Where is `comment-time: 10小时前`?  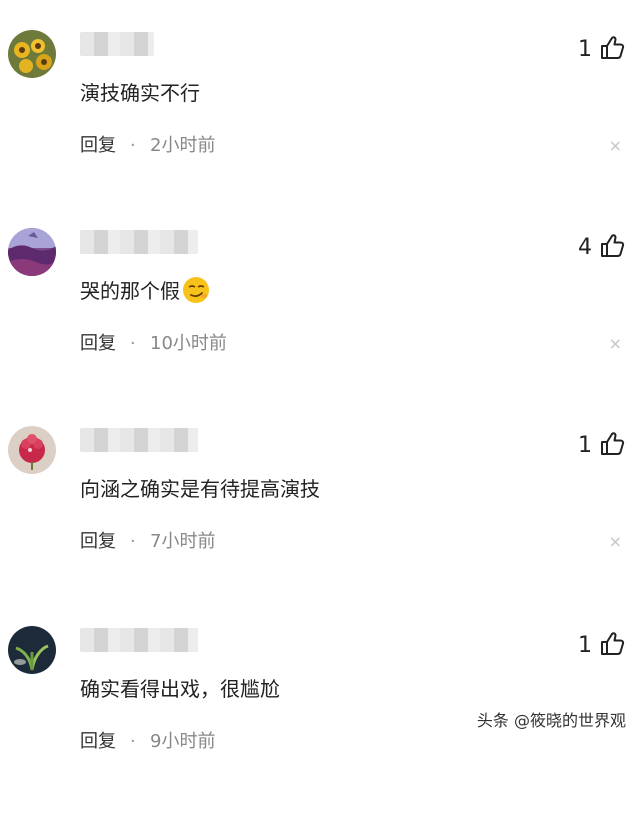 comment-time: 10小时前 is located at coordinates (188, 343).